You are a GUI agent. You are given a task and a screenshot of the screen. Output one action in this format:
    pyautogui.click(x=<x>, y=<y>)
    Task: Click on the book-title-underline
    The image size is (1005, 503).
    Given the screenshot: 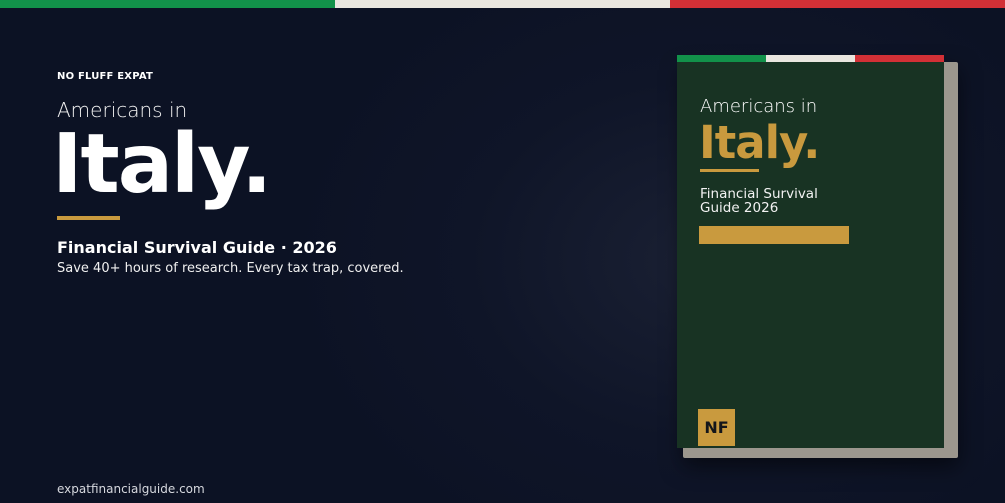 What is the action you would take?
    pyautogui.click(x=729, y=170)
    